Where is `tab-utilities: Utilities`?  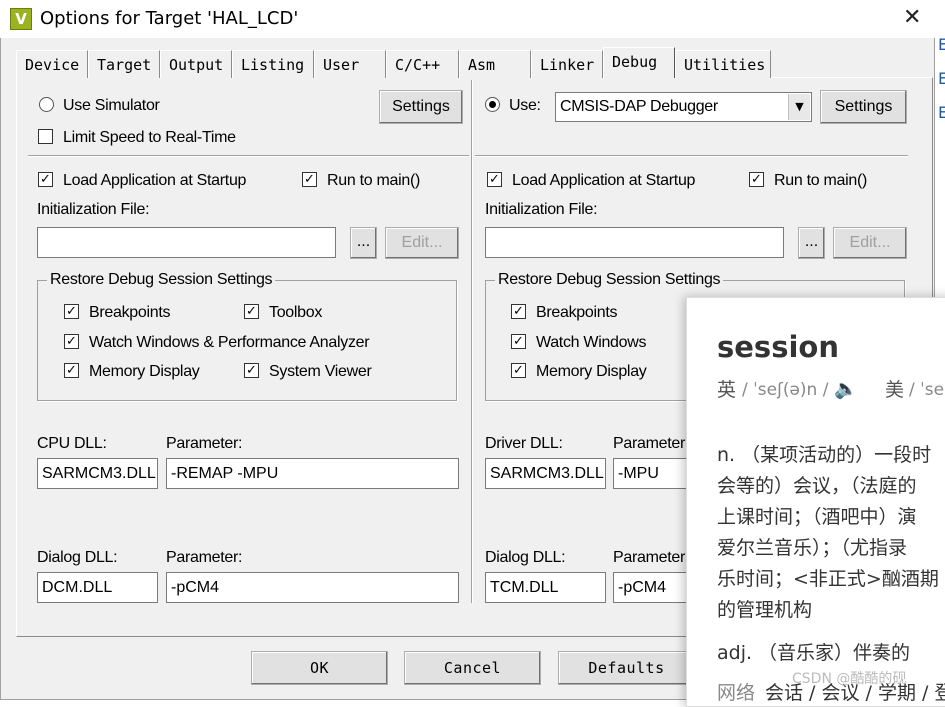 tab-utilities: Utilities is located at coordinates (723, 64).